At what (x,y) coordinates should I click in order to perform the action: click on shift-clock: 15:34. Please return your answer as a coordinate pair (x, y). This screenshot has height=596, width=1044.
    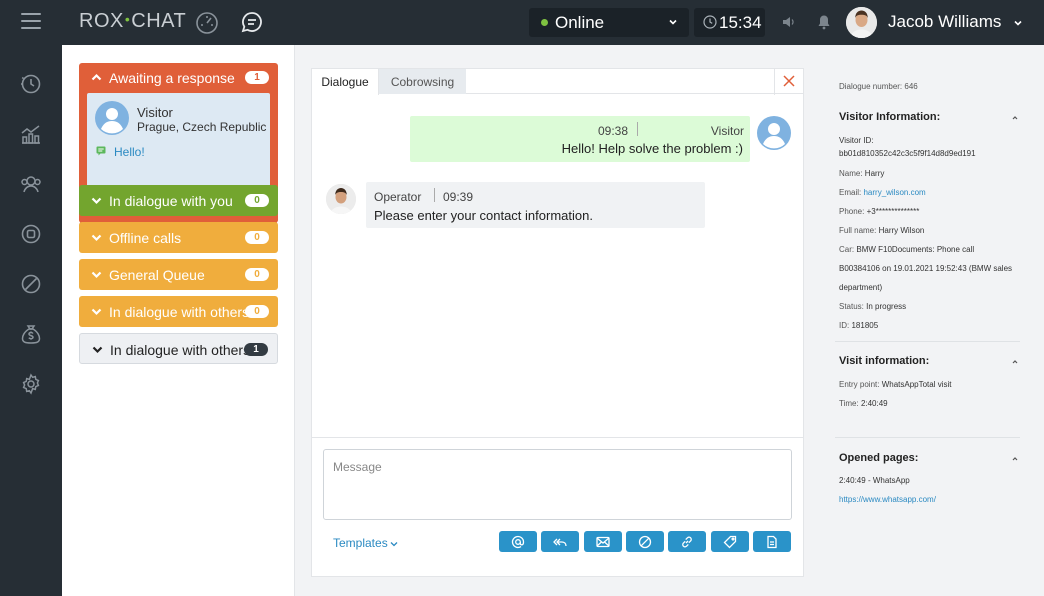
    Looking at the image, I should click on (729, 22).